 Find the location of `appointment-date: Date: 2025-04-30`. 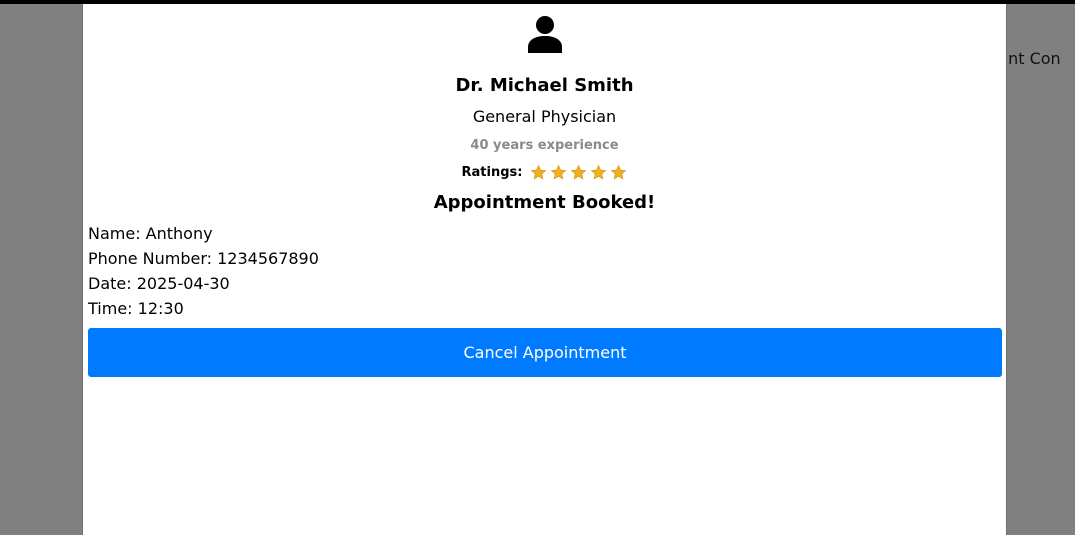

appointment-date: Date: 2025-04-30 is located at coordinates (159, 283).